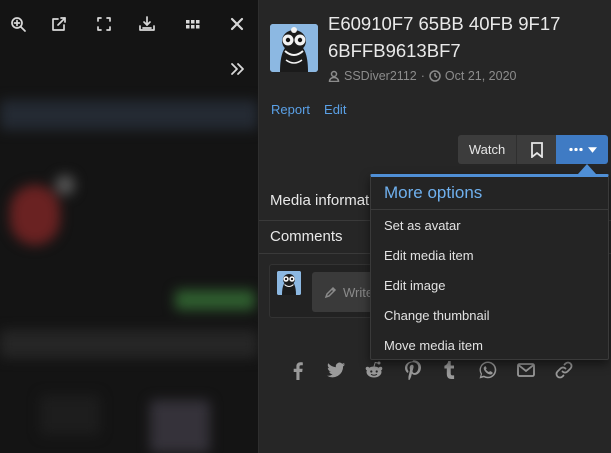 The width and height of the screenshot is (611, 453). Describe the element at coordinates (290, 109) in the screenshot. I see `report-link: Report` at that location.